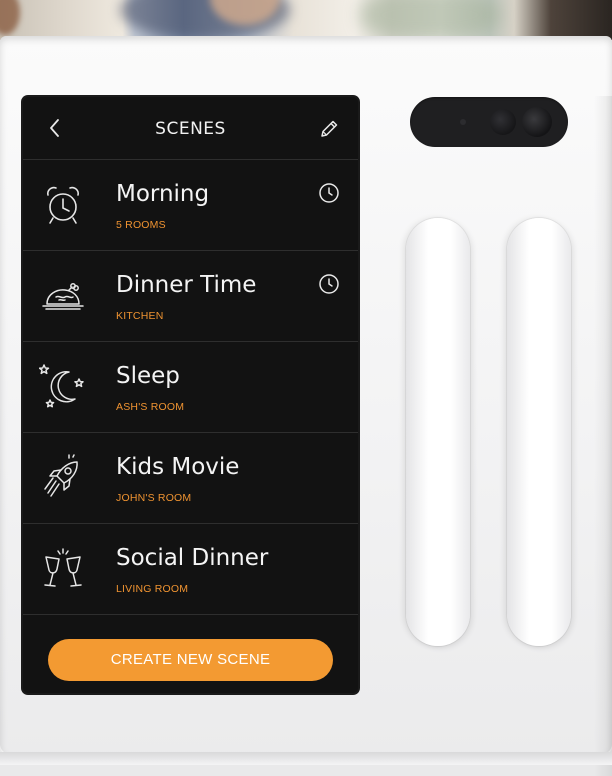 The width and height of the screenshot is (612, 776). I want to click on scene-room: KITCHEN, so click(140, 316).